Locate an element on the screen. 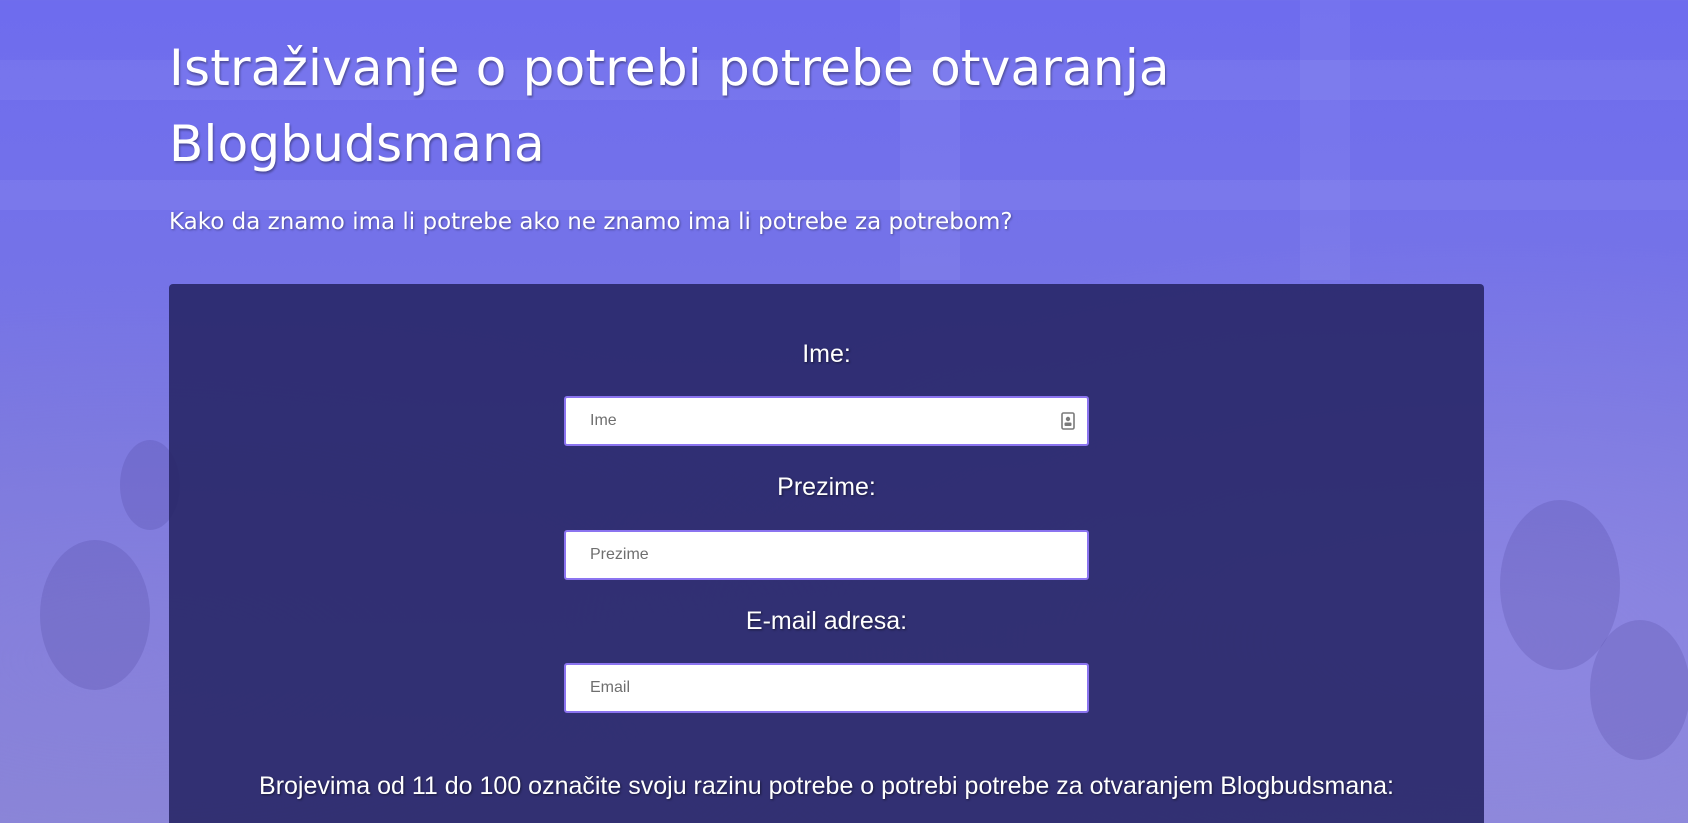 The image size is (1688, 823). last-name-field-wrapper is located at coordinates (826, 555).